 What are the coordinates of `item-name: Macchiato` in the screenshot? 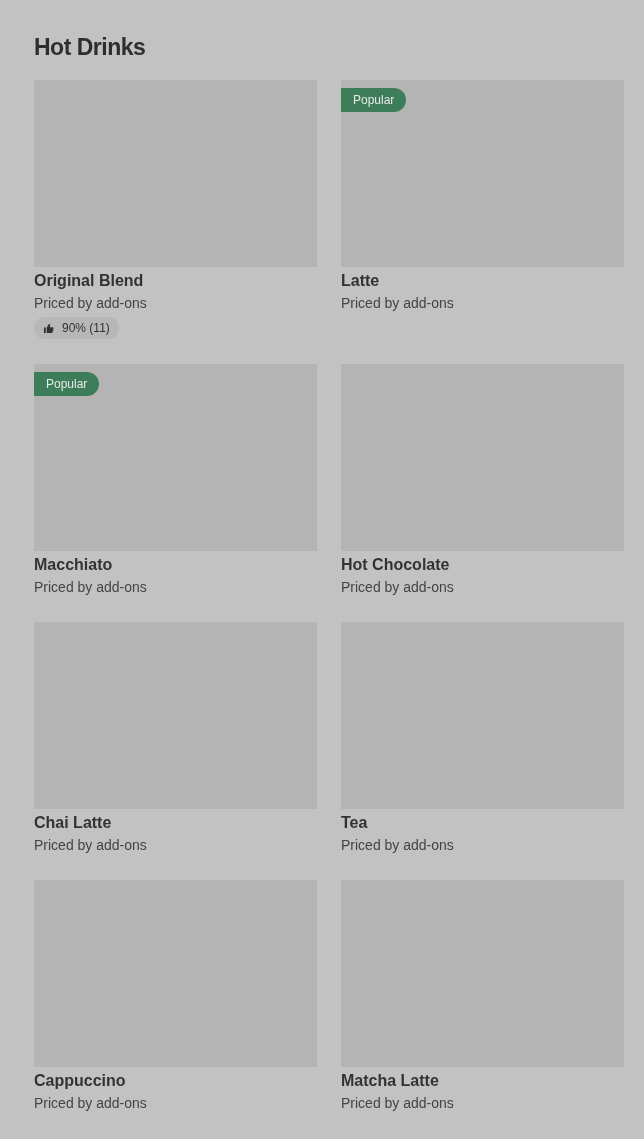 It's located at (73, 565).